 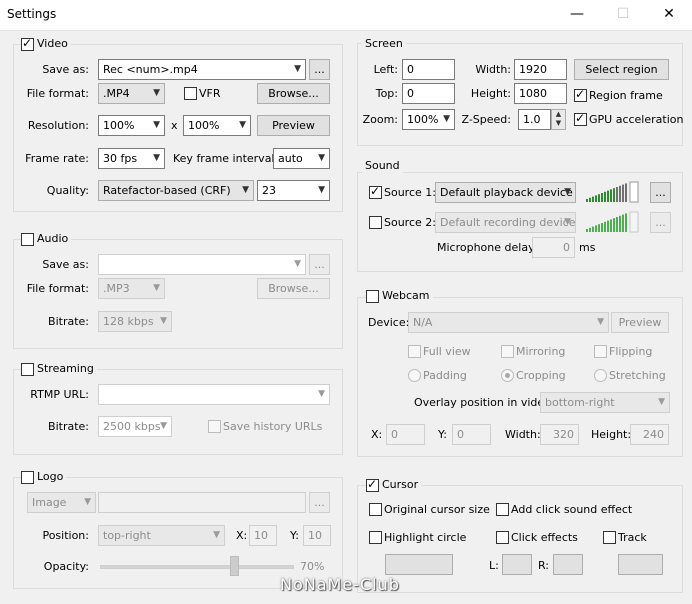 What do you see at coordinates (580, 118) in the screenshot?
I see `gpu-acceleration-checkbox` at bounding box center [580, 118].